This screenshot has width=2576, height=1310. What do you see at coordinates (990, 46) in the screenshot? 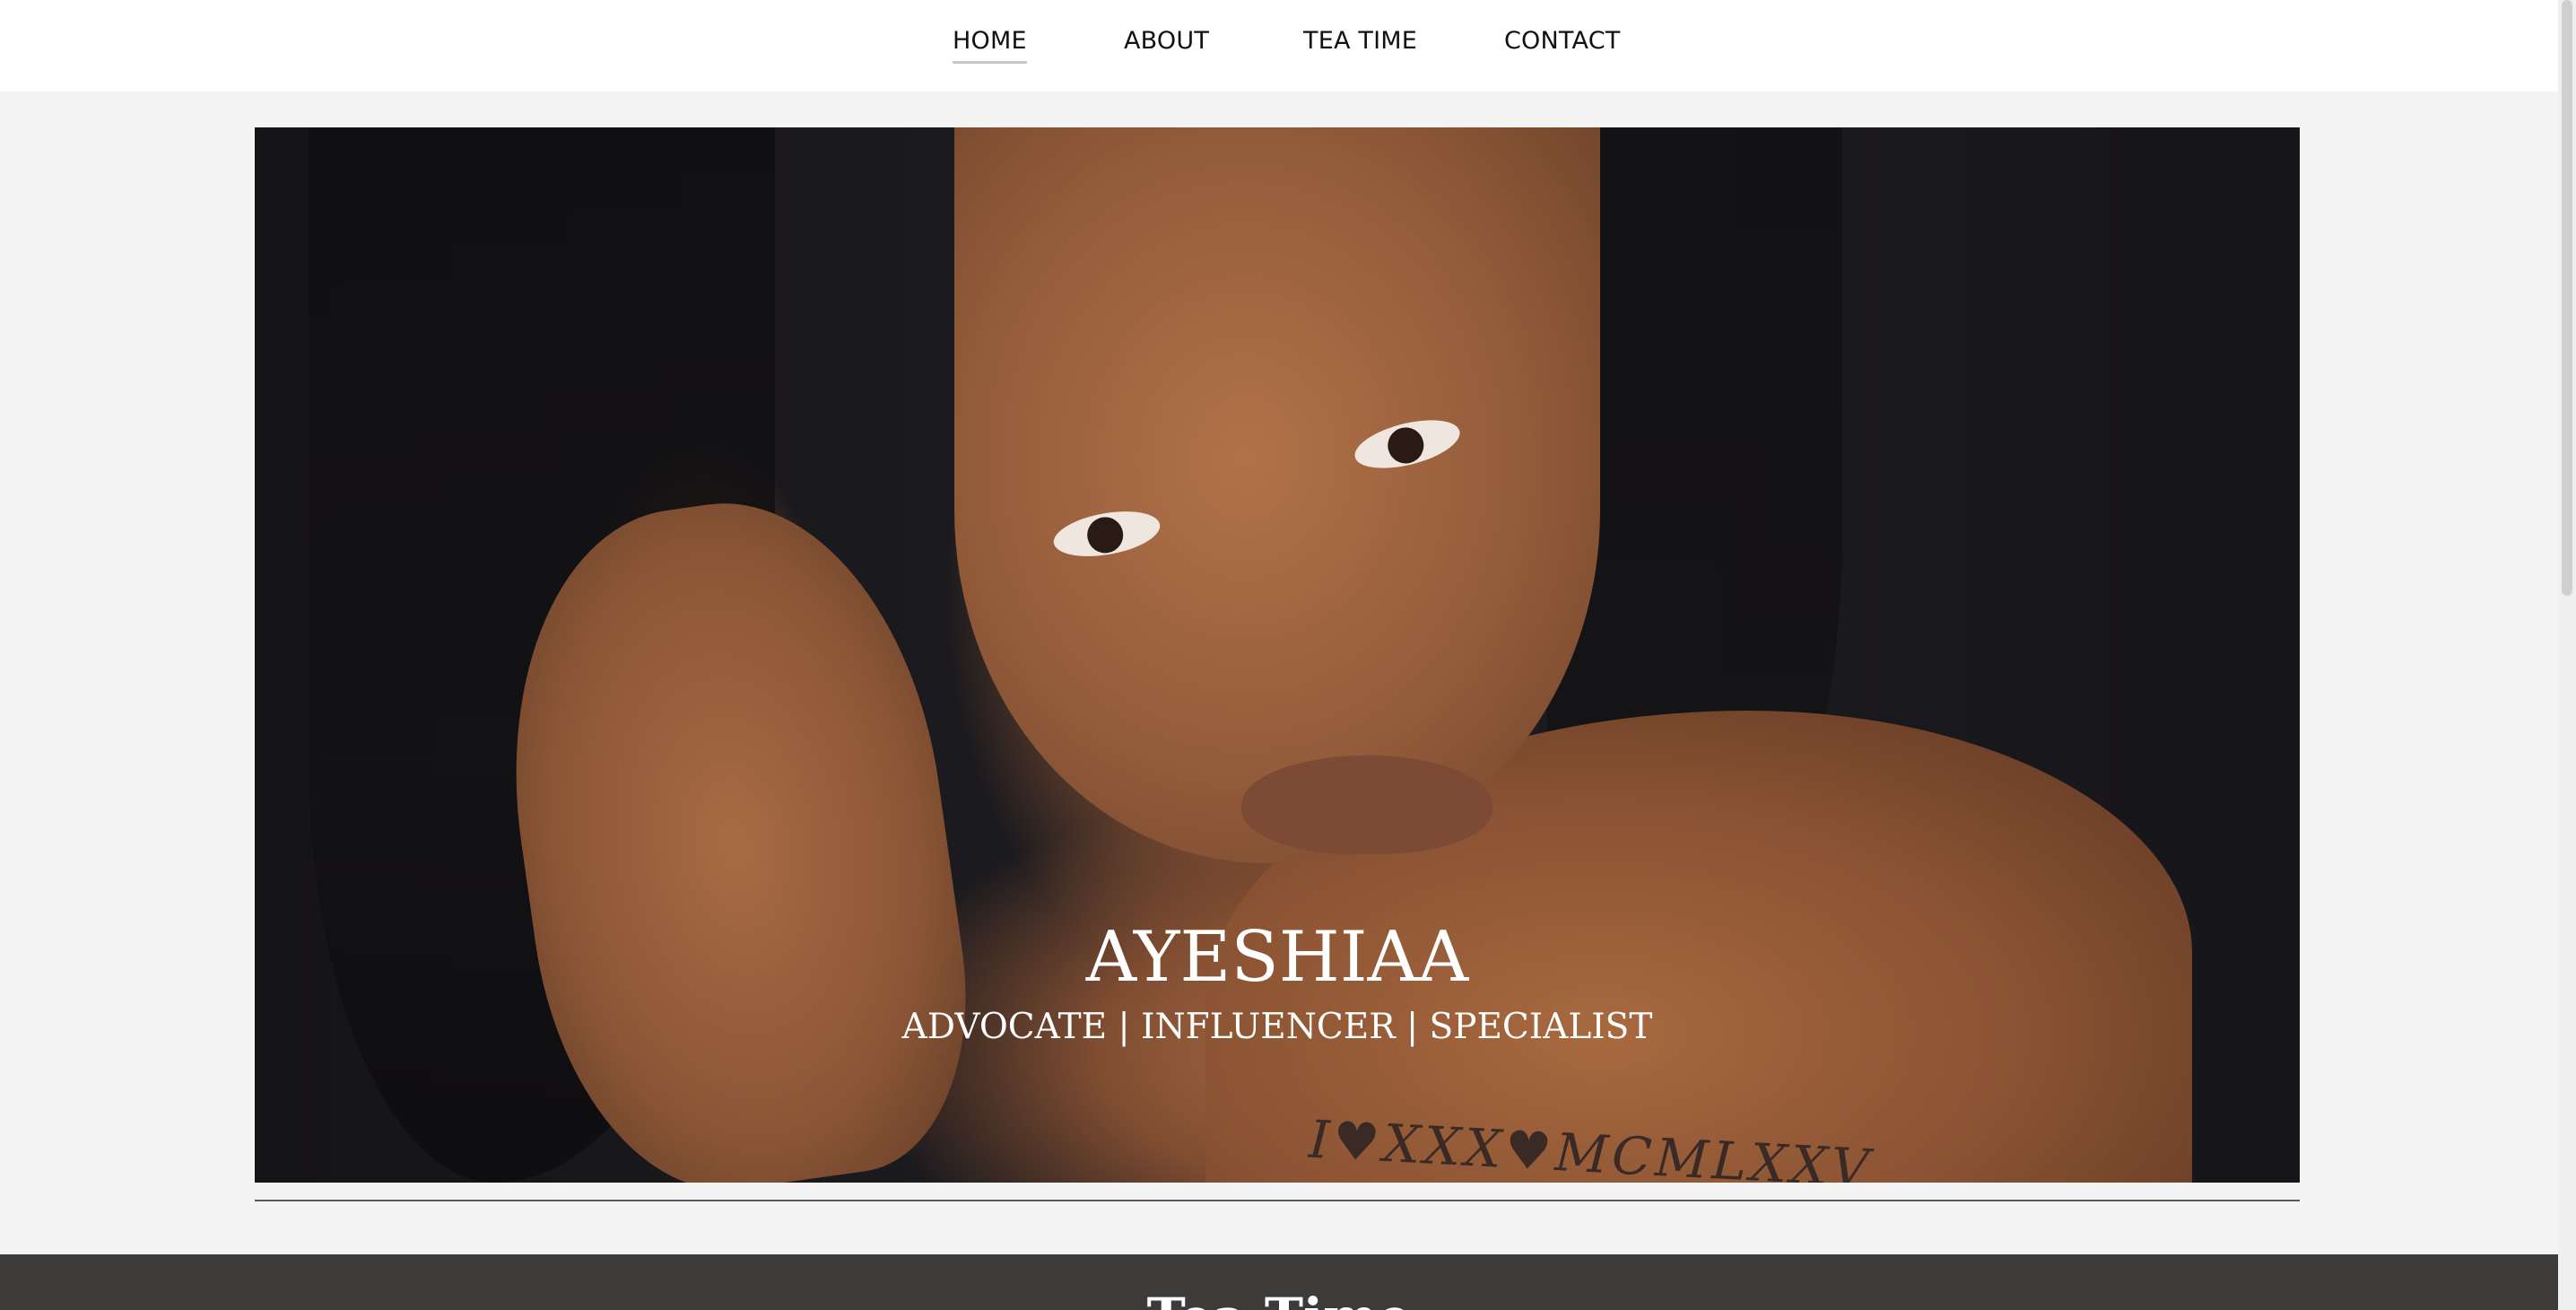
I see `nav-home-link: HOME` at bounding box center [990, 46].